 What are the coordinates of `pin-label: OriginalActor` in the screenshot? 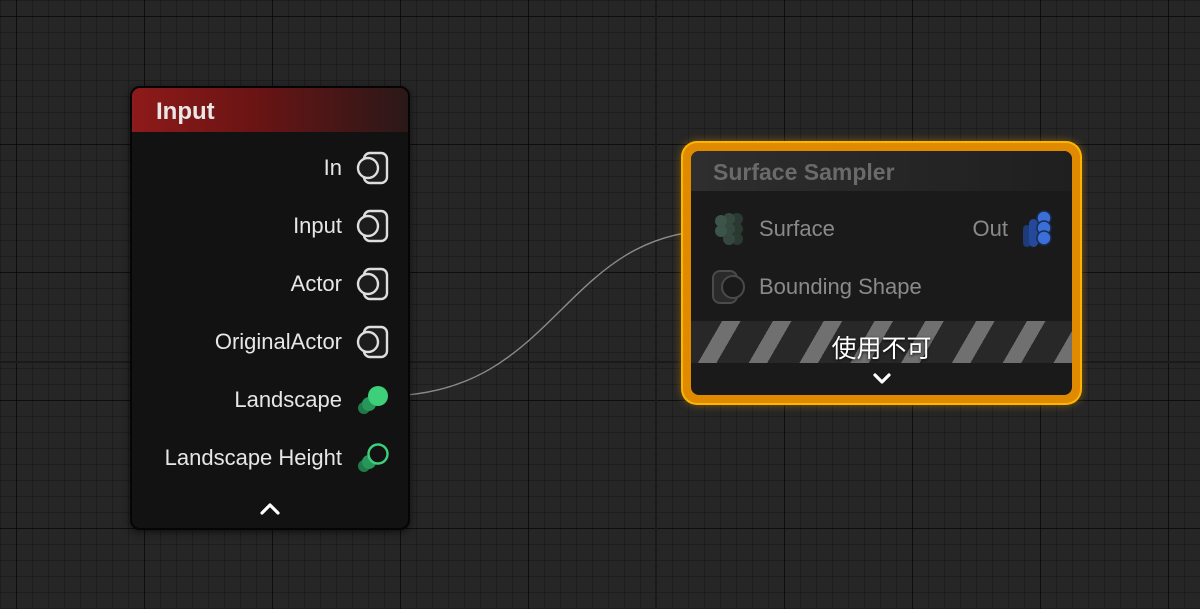 It's located at (278, 341).